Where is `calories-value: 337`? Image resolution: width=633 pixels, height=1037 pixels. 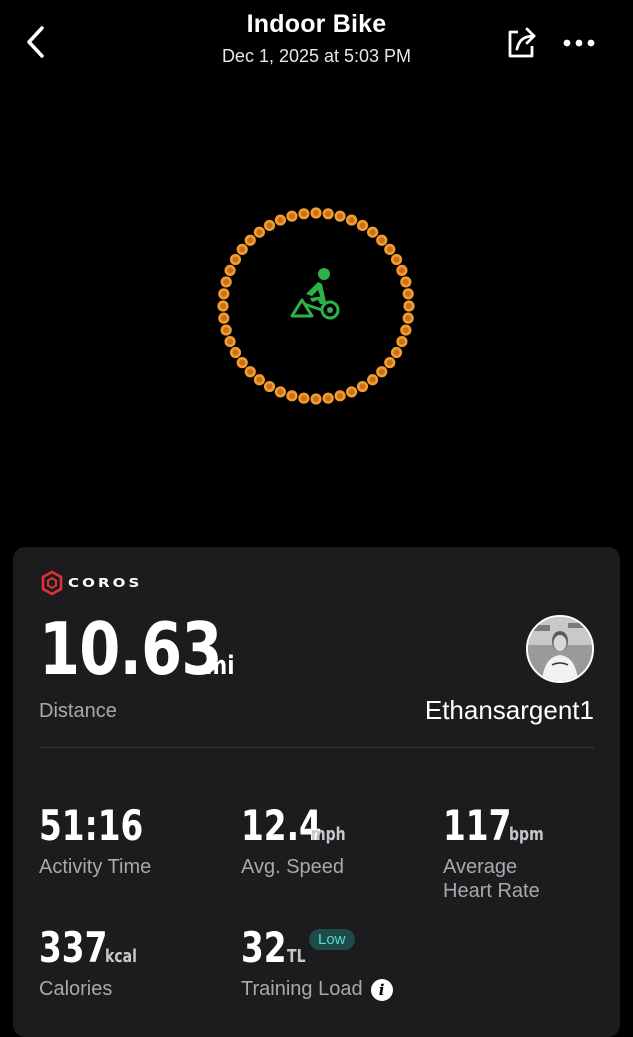 calories-value: 337 is located at coordinates (73, 947).